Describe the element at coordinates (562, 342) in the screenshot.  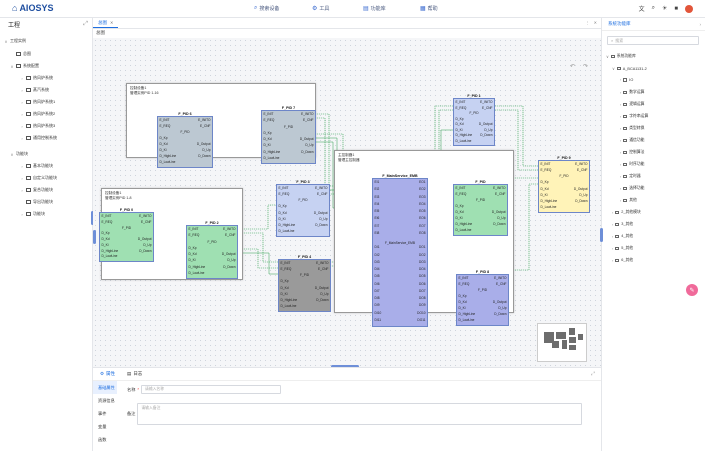
I see `minimap` at that location.